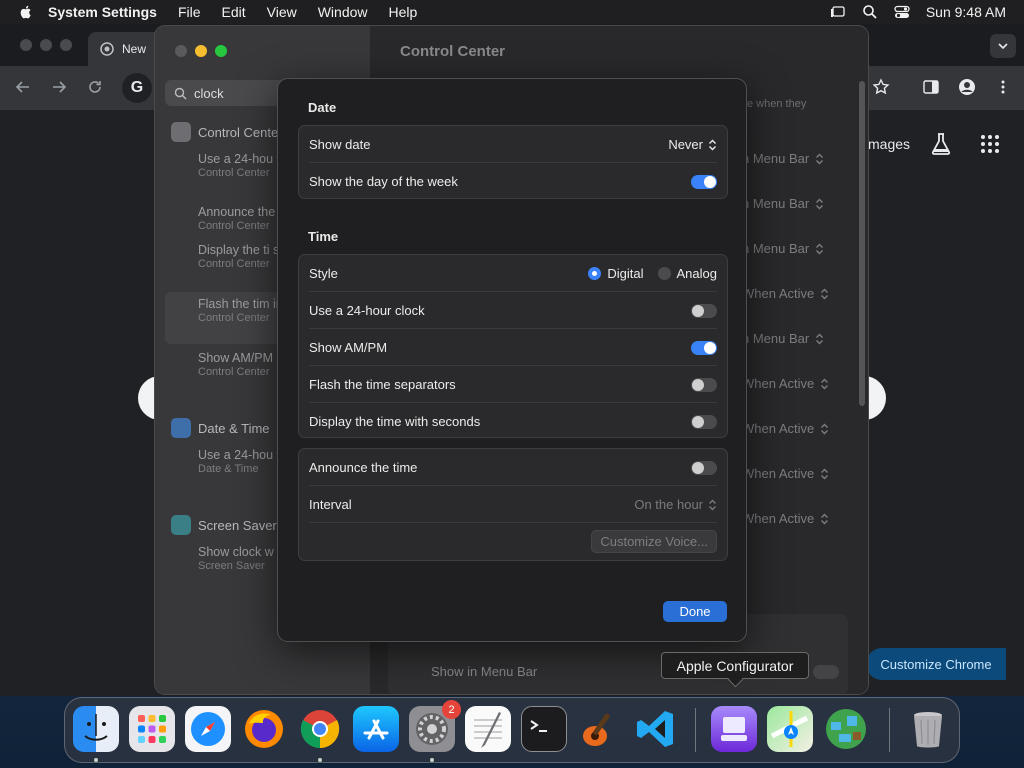 This screenshot has height=768, width=1024. Describe the element at coordinates (26, 12) in the screenshot. I see `apple-menu-icon` at that location.